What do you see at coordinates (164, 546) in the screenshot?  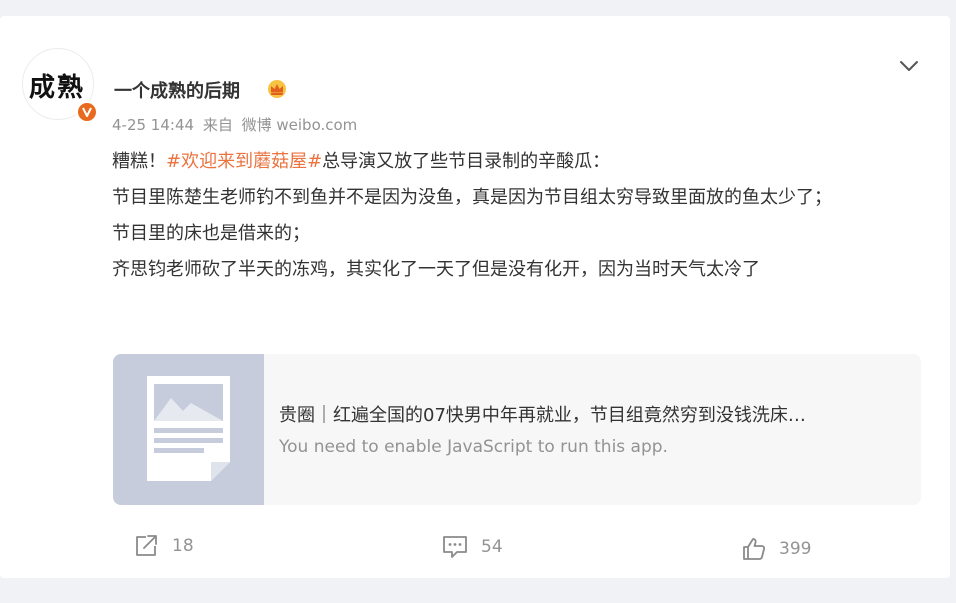 I see `repost-button: 18` at bounding box center [164, 546].